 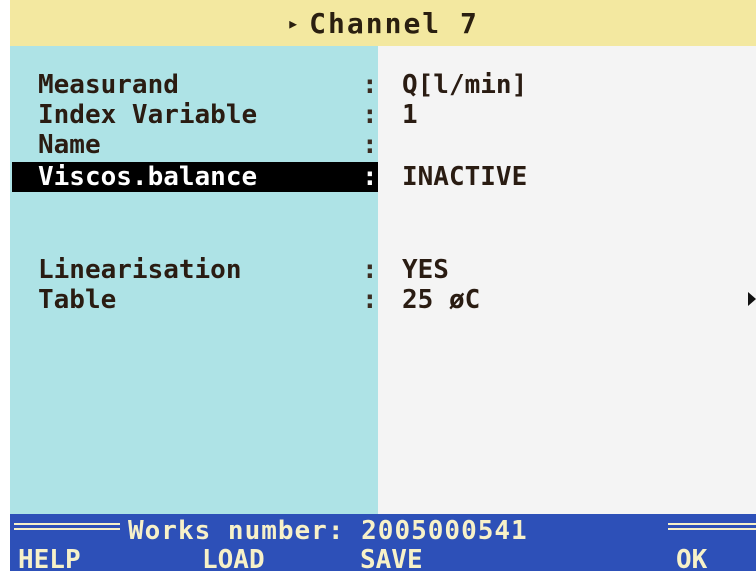 I want to click on field-row-table: Table : 25 øC, so click(x=378, y=300).